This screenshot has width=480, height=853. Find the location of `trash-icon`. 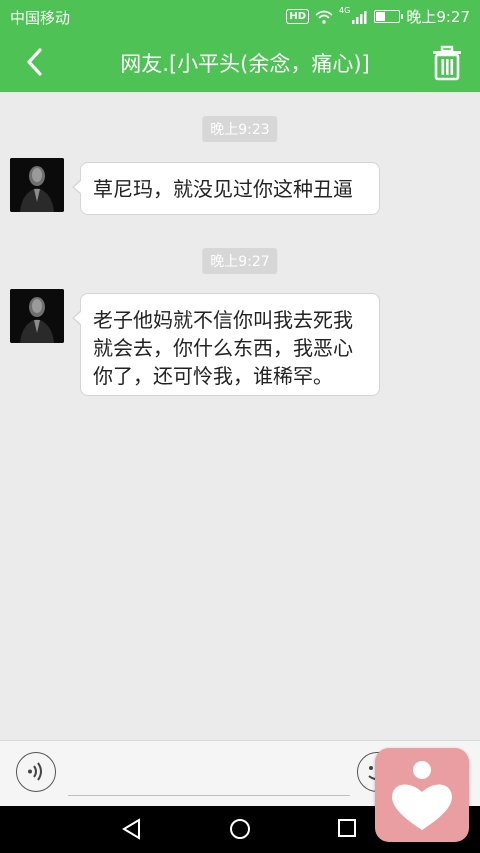

trash-icon is located at coordinates (447, 63).